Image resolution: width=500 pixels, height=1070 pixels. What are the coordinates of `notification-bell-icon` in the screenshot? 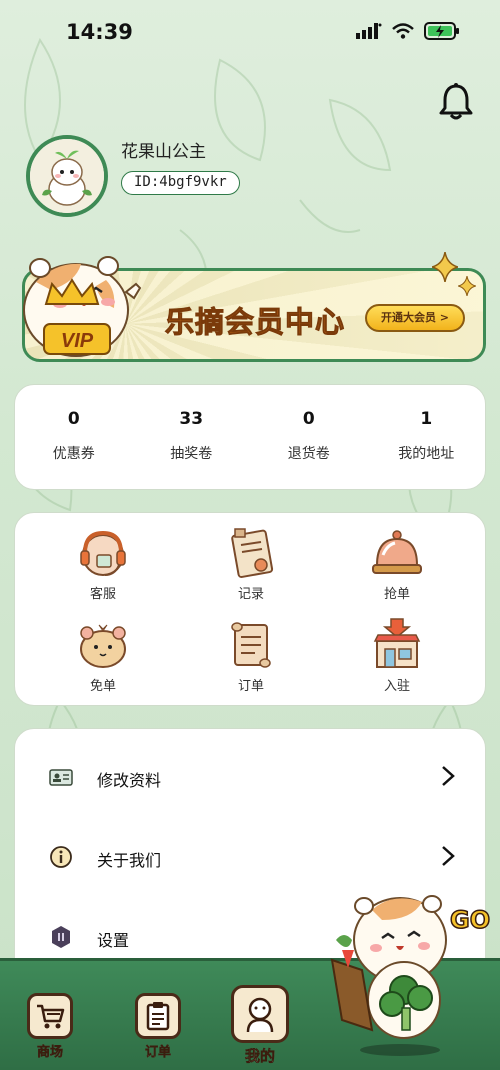 It's located at (456, 102).